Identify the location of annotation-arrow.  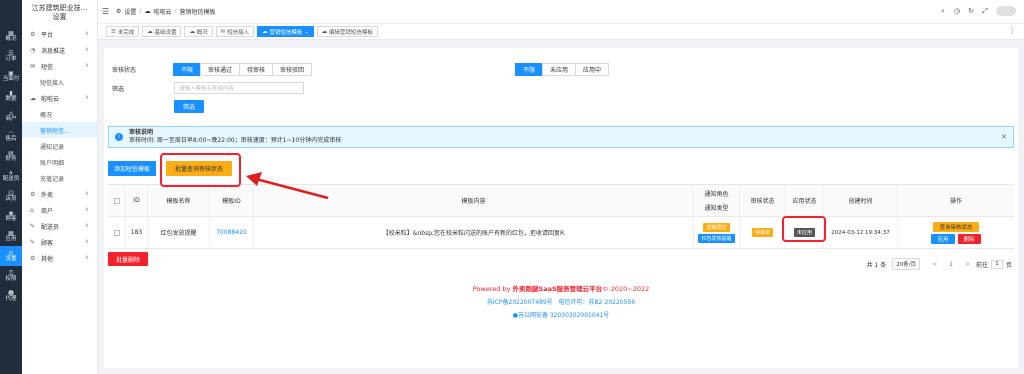
(287, 186).